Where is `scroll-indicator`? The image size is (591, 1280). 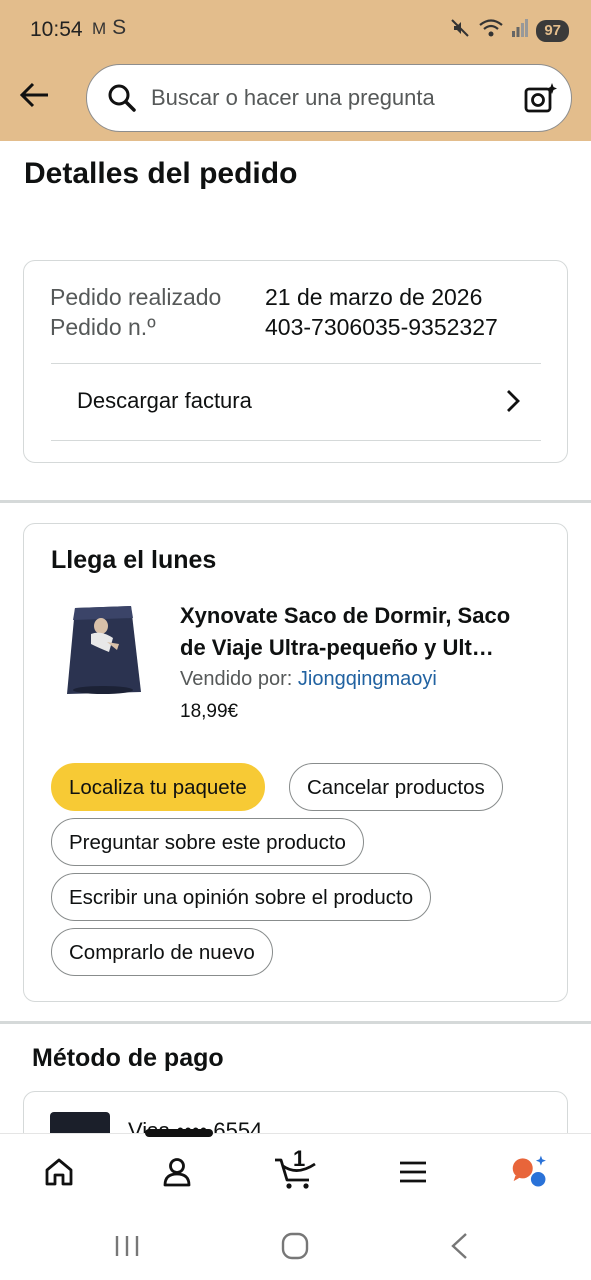 scroll-indicator is located at coordinates (179, 1133).